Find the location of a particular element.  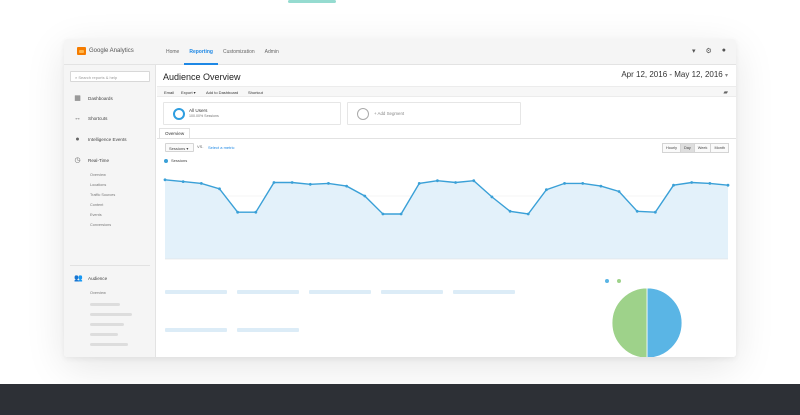

chevron-down-icon: ▾ is located at coordinates (187, 148).